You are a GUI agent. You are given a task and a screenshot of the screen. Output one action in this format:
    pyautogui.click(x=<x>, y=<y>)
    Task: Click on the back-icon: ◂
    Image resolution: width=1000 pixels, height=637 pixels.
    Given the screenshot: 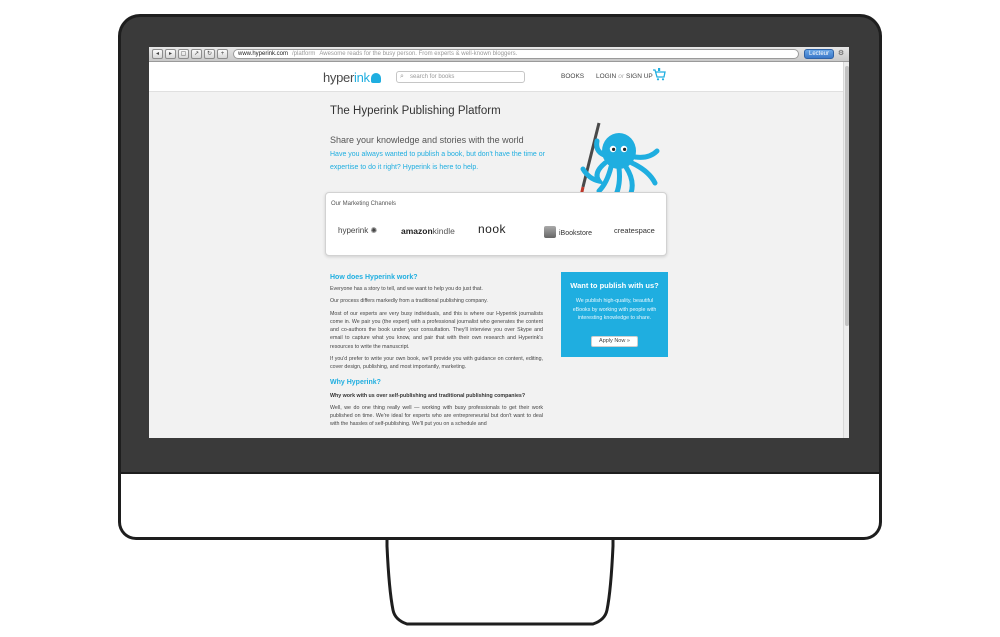 What is the action you would take?
    pyautogui.click(x=157, y=54)
    